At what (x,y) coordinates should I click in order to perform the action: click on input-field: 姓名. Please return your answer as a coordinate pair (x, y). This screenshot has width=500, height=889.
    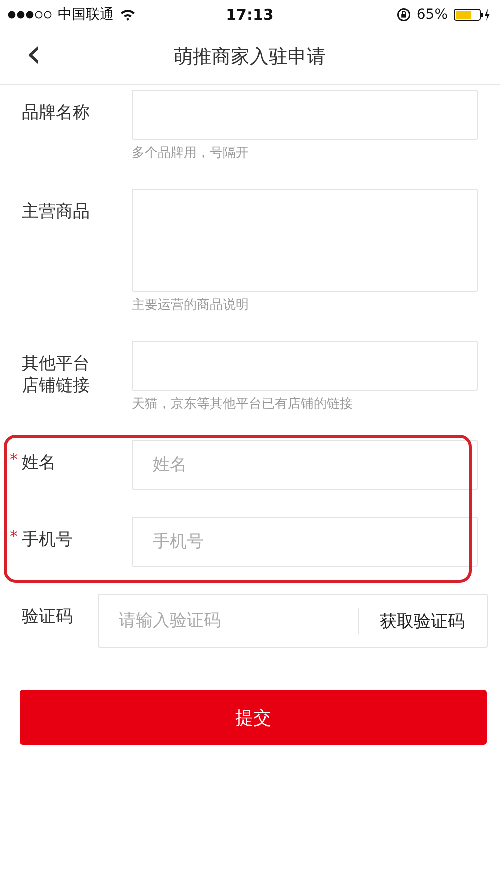
    Looking at the image, I should click on (305, 465).